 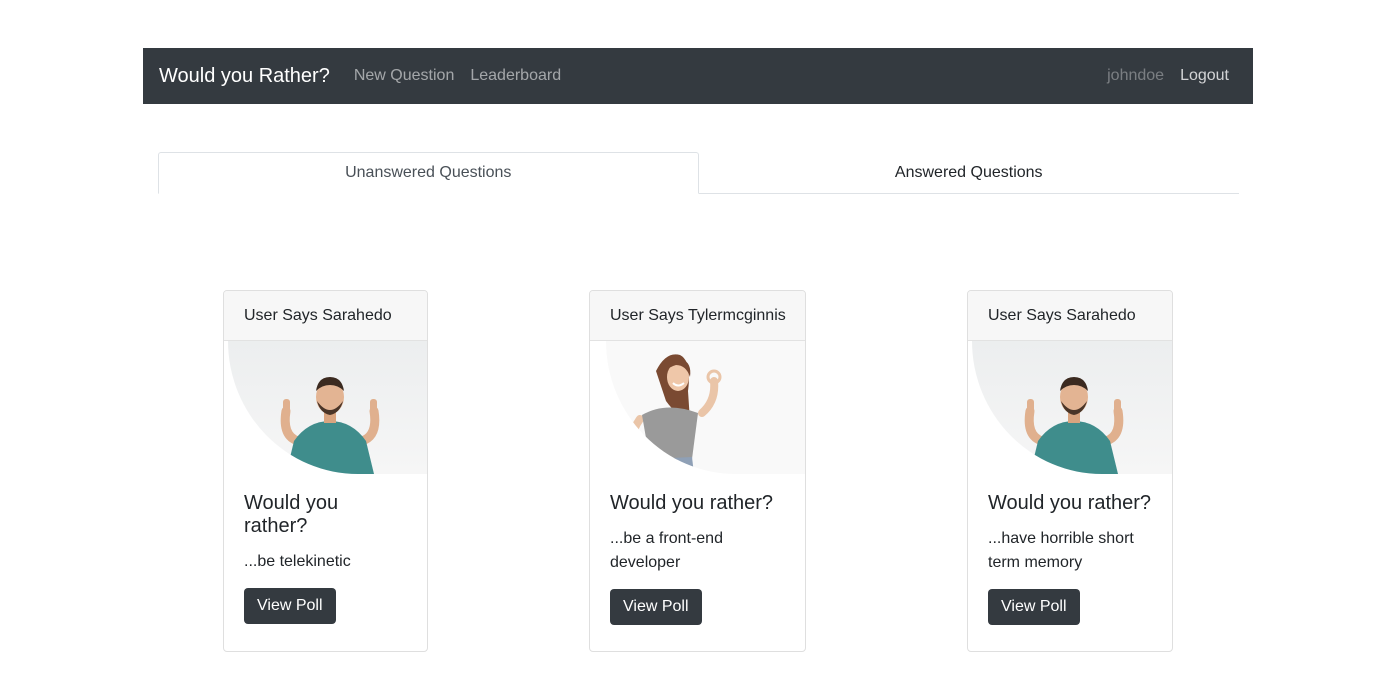 I want to click on nav-new-question: New Question, so click(x=404, y=76).